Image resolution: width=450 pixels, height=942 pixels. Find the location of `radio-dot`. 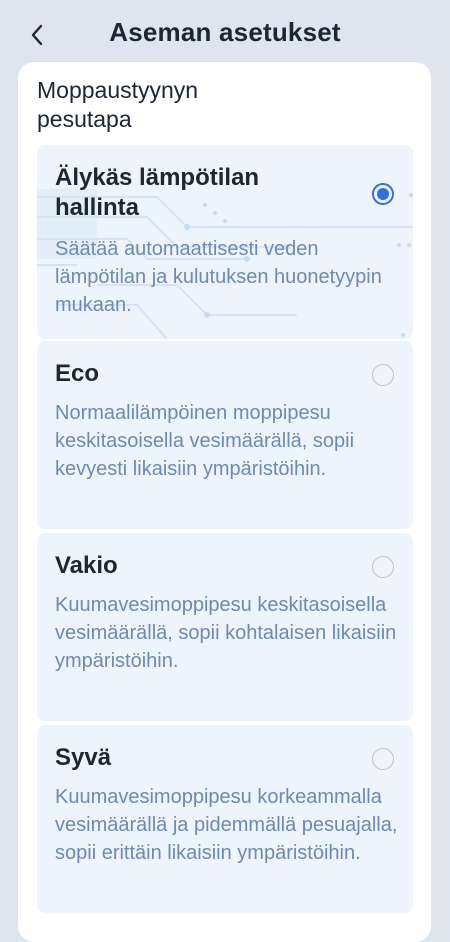

radio-dot is located at coordinates (383, 194).